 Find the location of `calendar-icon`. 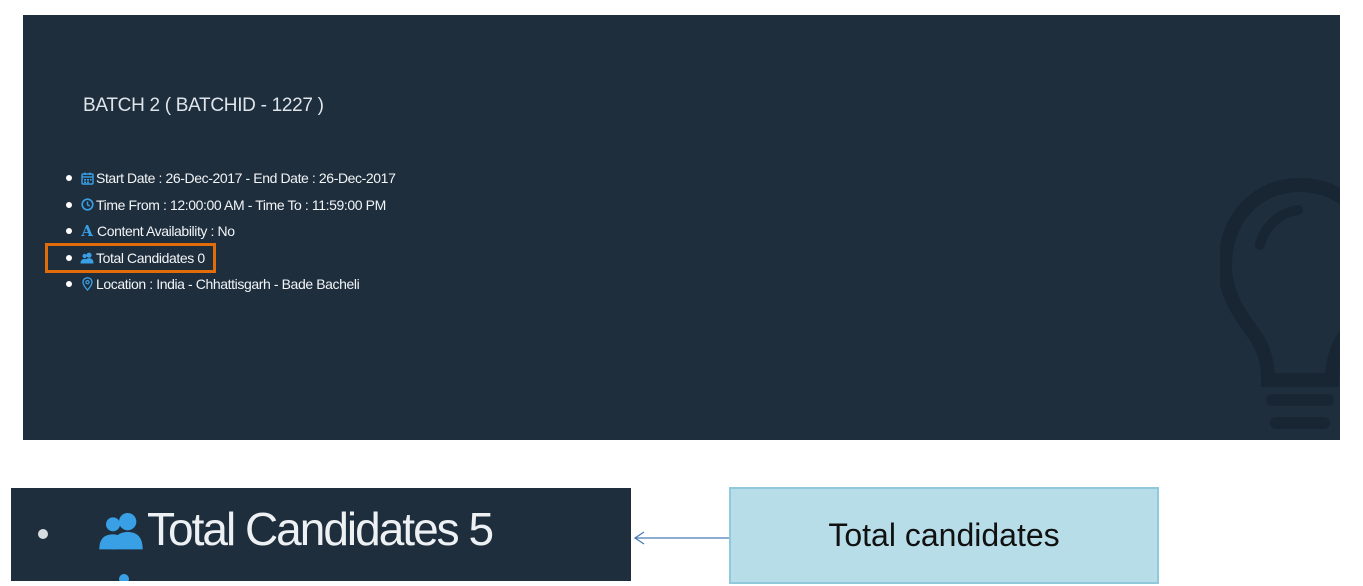

calendar-icon is located at coordinates (87, 178).